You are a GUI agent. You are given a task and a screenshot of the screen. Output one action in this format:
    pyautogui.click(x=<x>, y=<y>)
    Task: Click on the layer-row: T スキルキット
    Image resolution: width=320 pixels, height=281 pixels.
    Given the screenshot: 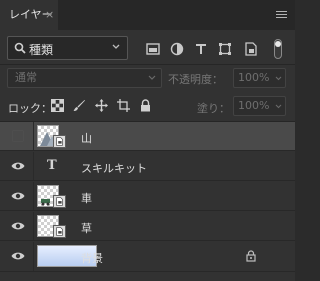 What is the action you would take?
    pyautogui.click(x=147, y=166)
    